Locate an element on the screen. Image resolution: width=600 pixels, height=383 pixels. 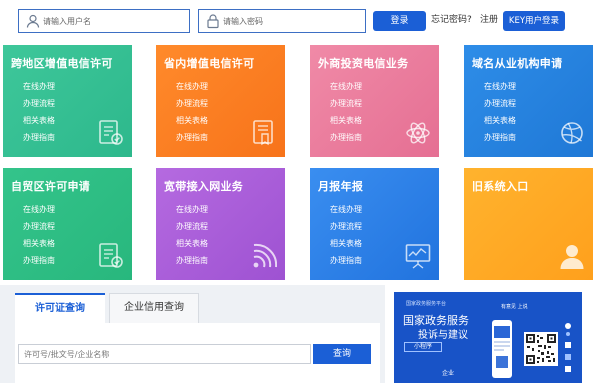
wifi-signal-icon is located at coordinates (265, 255).